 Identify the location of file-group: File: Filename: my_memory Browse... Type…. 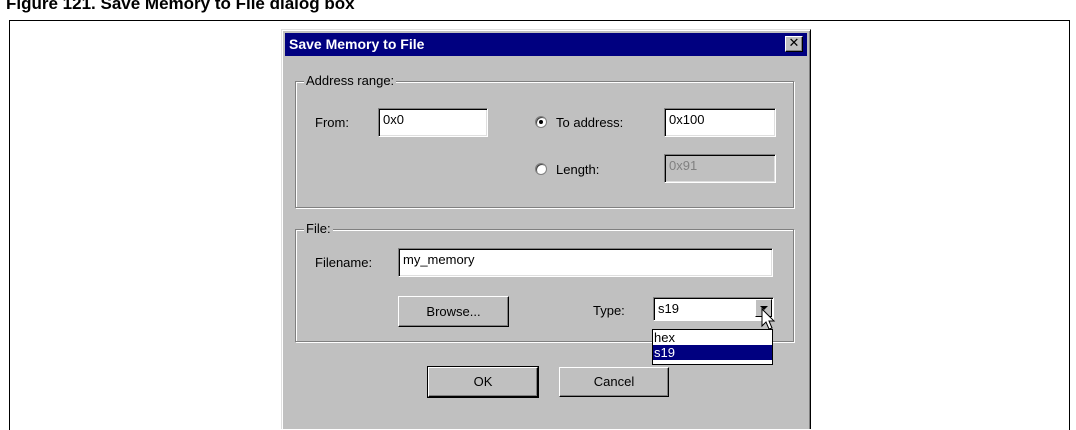
(544, 281).